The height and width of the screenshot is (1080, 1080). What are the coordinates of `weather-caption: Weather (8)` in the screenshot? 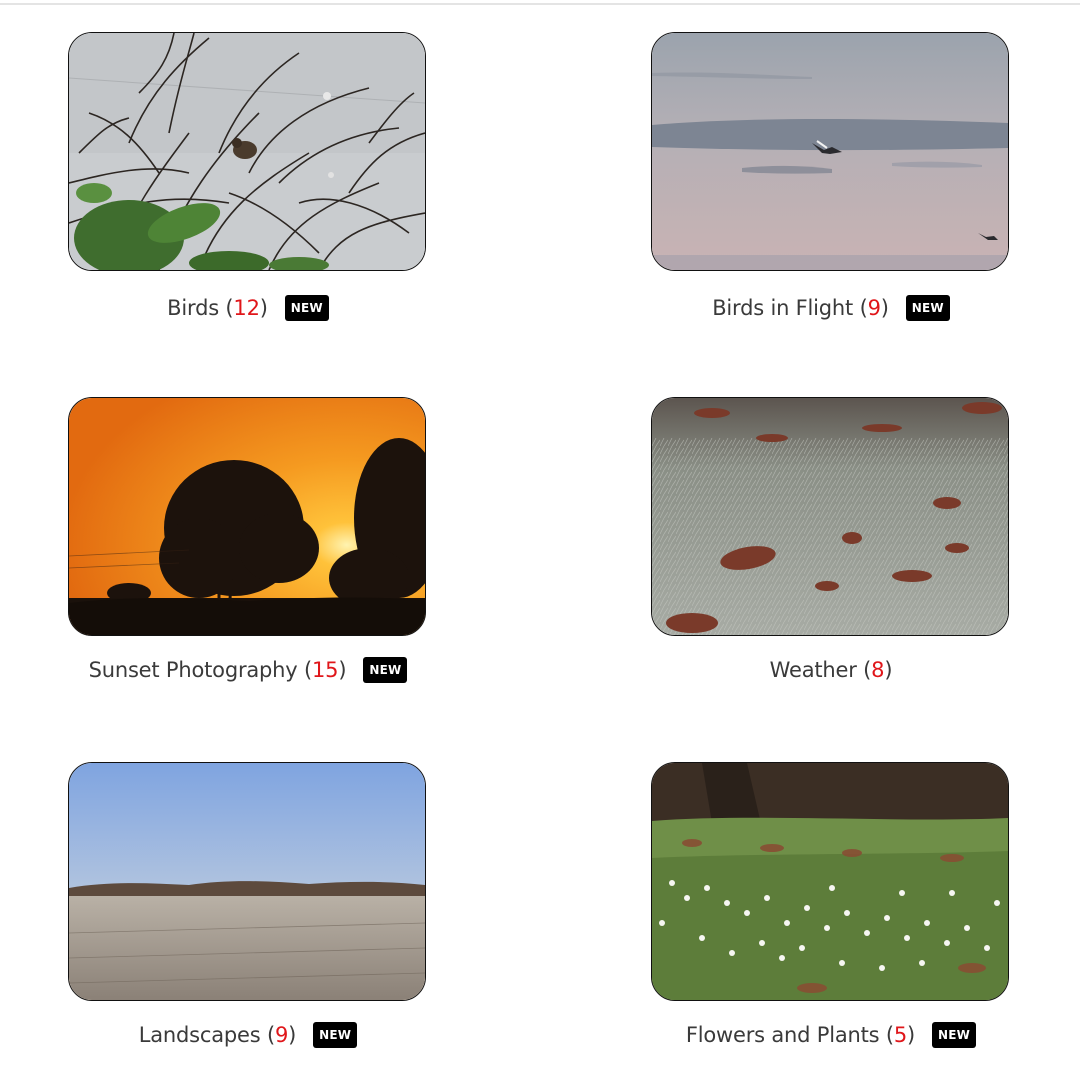 It's located at (831, 670).